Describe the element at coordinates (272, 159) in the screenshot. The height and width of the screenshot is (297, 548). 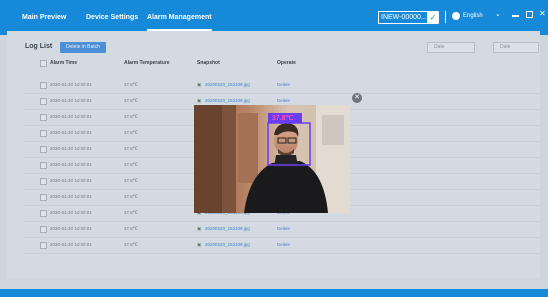
I see `snapshot-preview: 37.8℃` at that location.